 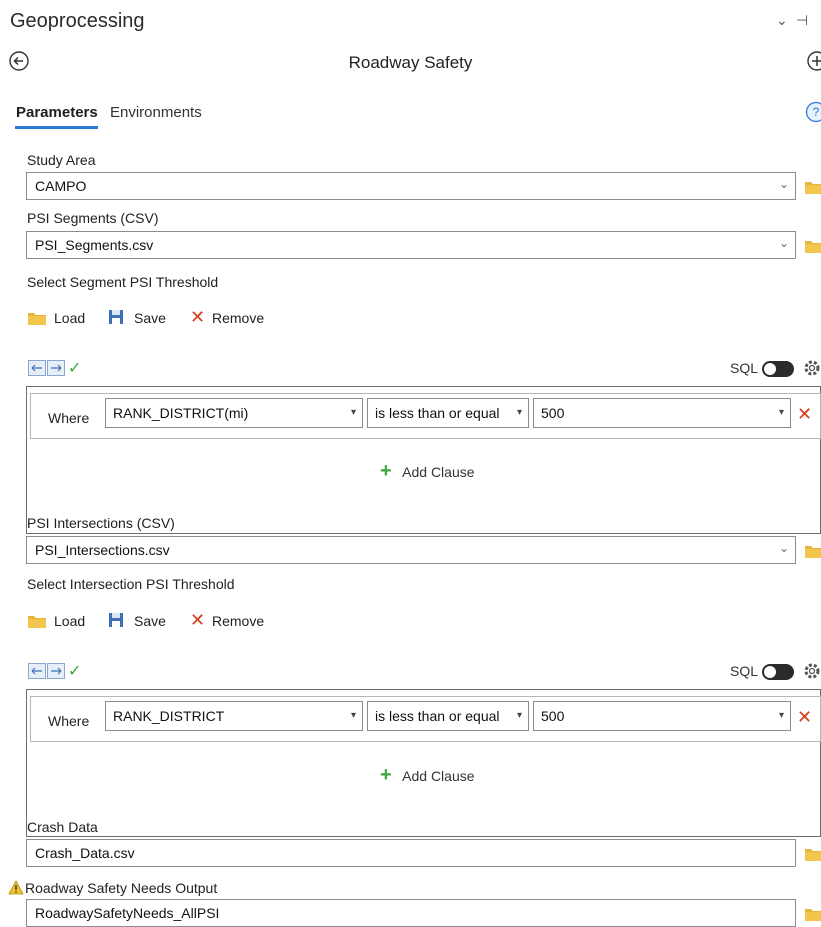 What do you see at coordinates (234, 716) in the screenshot?
I see `field-dropdown: RANK_DISTRICT ▾` at bounding box center [234, 716].